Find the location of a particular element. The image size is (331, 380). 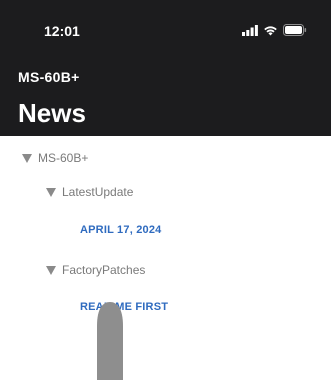

status-icons is located at coordinates (274, 30).